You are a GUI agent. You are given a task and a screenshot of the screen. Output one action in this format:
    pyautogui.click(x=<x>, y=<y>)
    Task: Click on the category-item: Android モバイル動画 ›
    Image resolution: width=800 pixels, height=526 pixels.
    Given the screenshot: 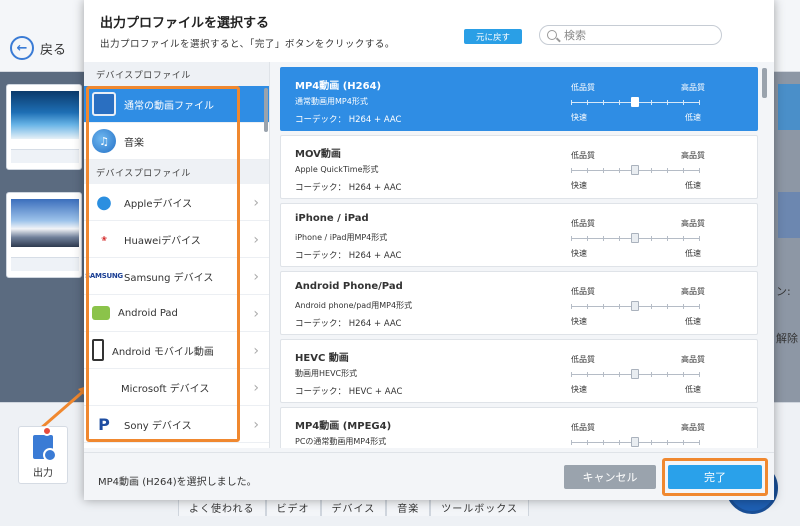 What is the action you would take?
    pyautogui.click(x=176, y=350)
    